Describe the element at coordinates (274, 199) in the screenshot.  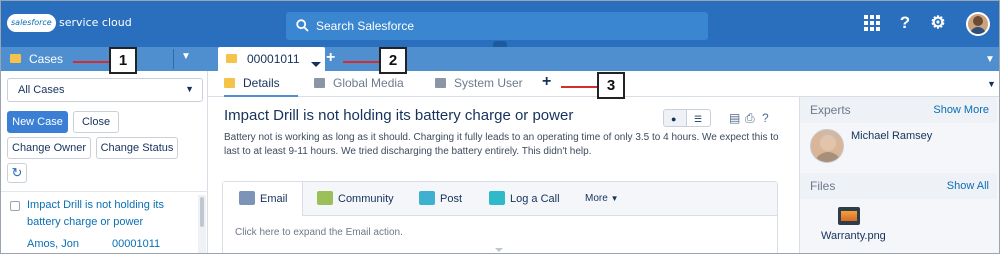
I see `publisher-tab-label: Email` at that location.